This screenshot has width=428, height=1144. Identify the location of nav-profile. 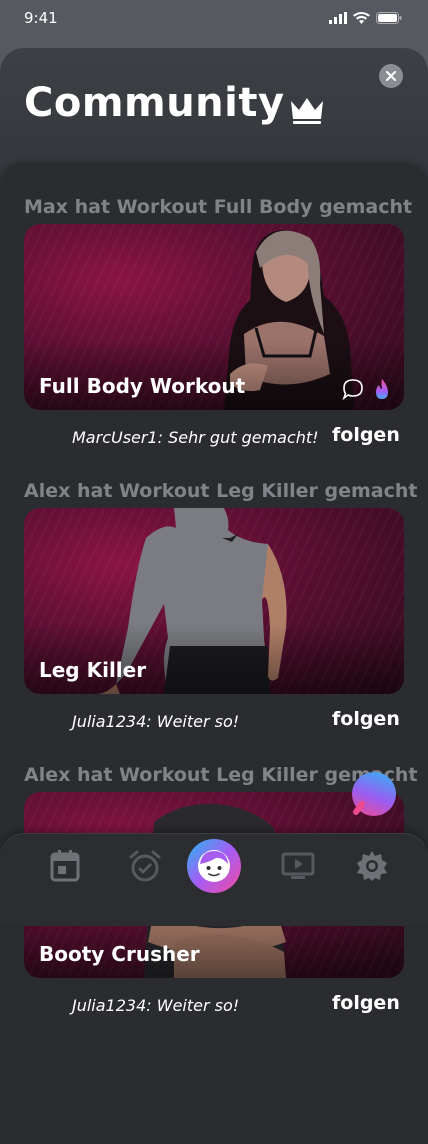
(214, 866).